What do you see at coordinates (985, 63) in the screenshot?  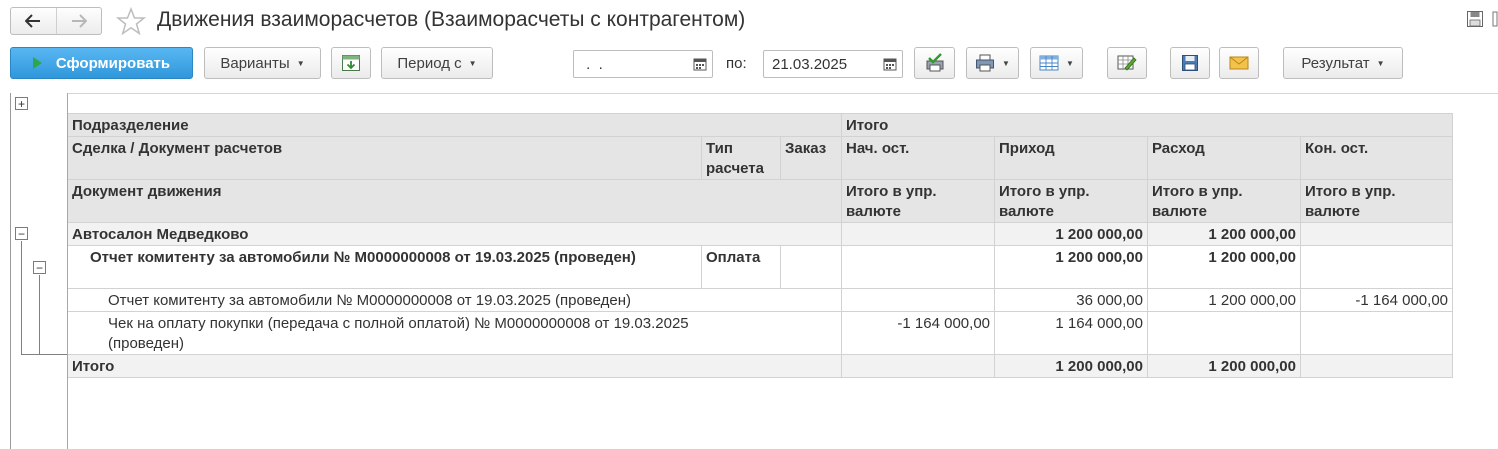 I see `printer-icon` at bounding box center [985, 63].